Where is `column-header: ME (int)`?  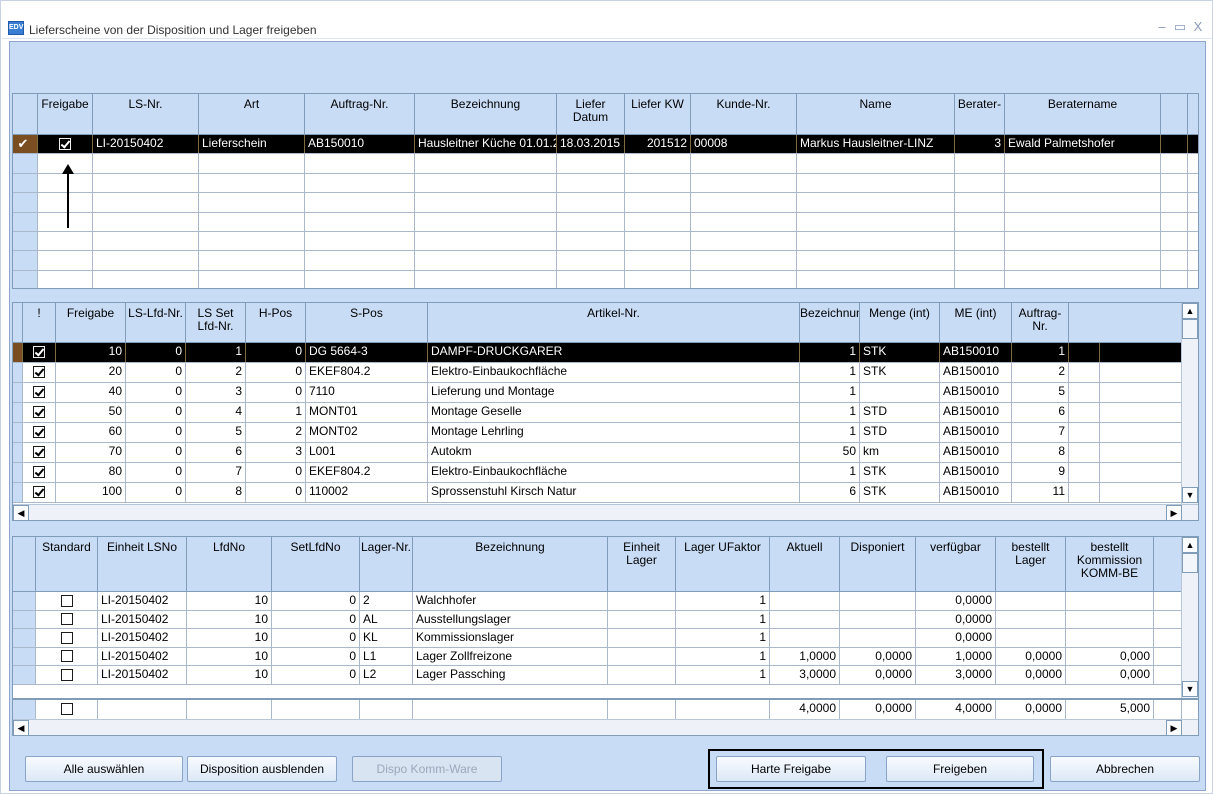 column-header: ME (int) is located at coordinates (976, 322).